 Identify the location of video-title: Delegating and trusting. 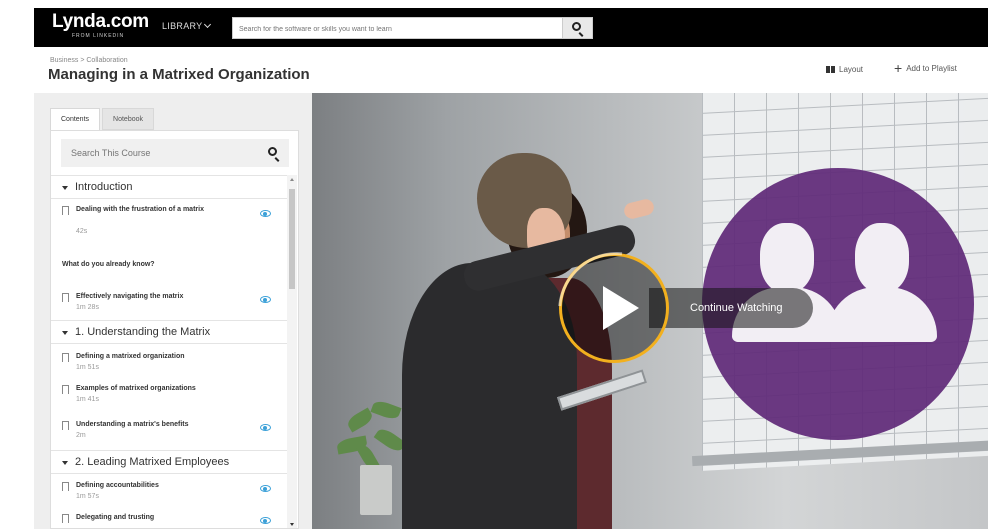
(115, 517).